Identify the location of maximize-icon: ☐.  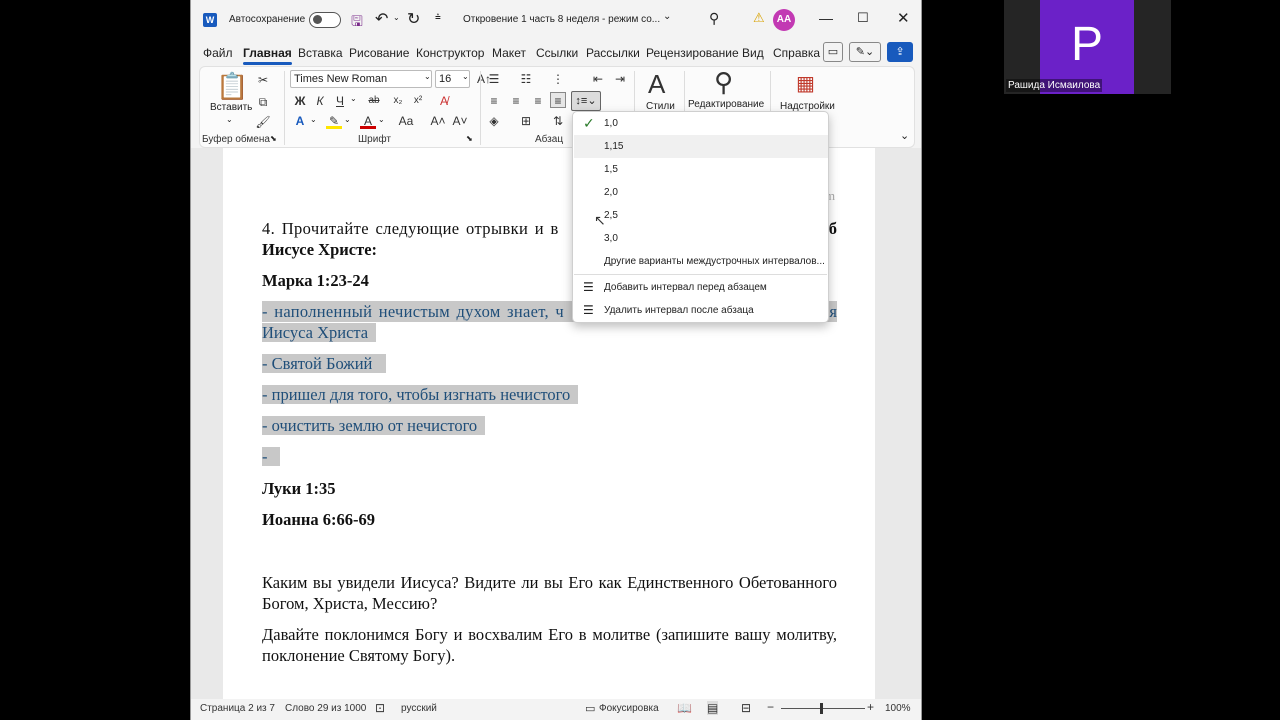
(863, 18).